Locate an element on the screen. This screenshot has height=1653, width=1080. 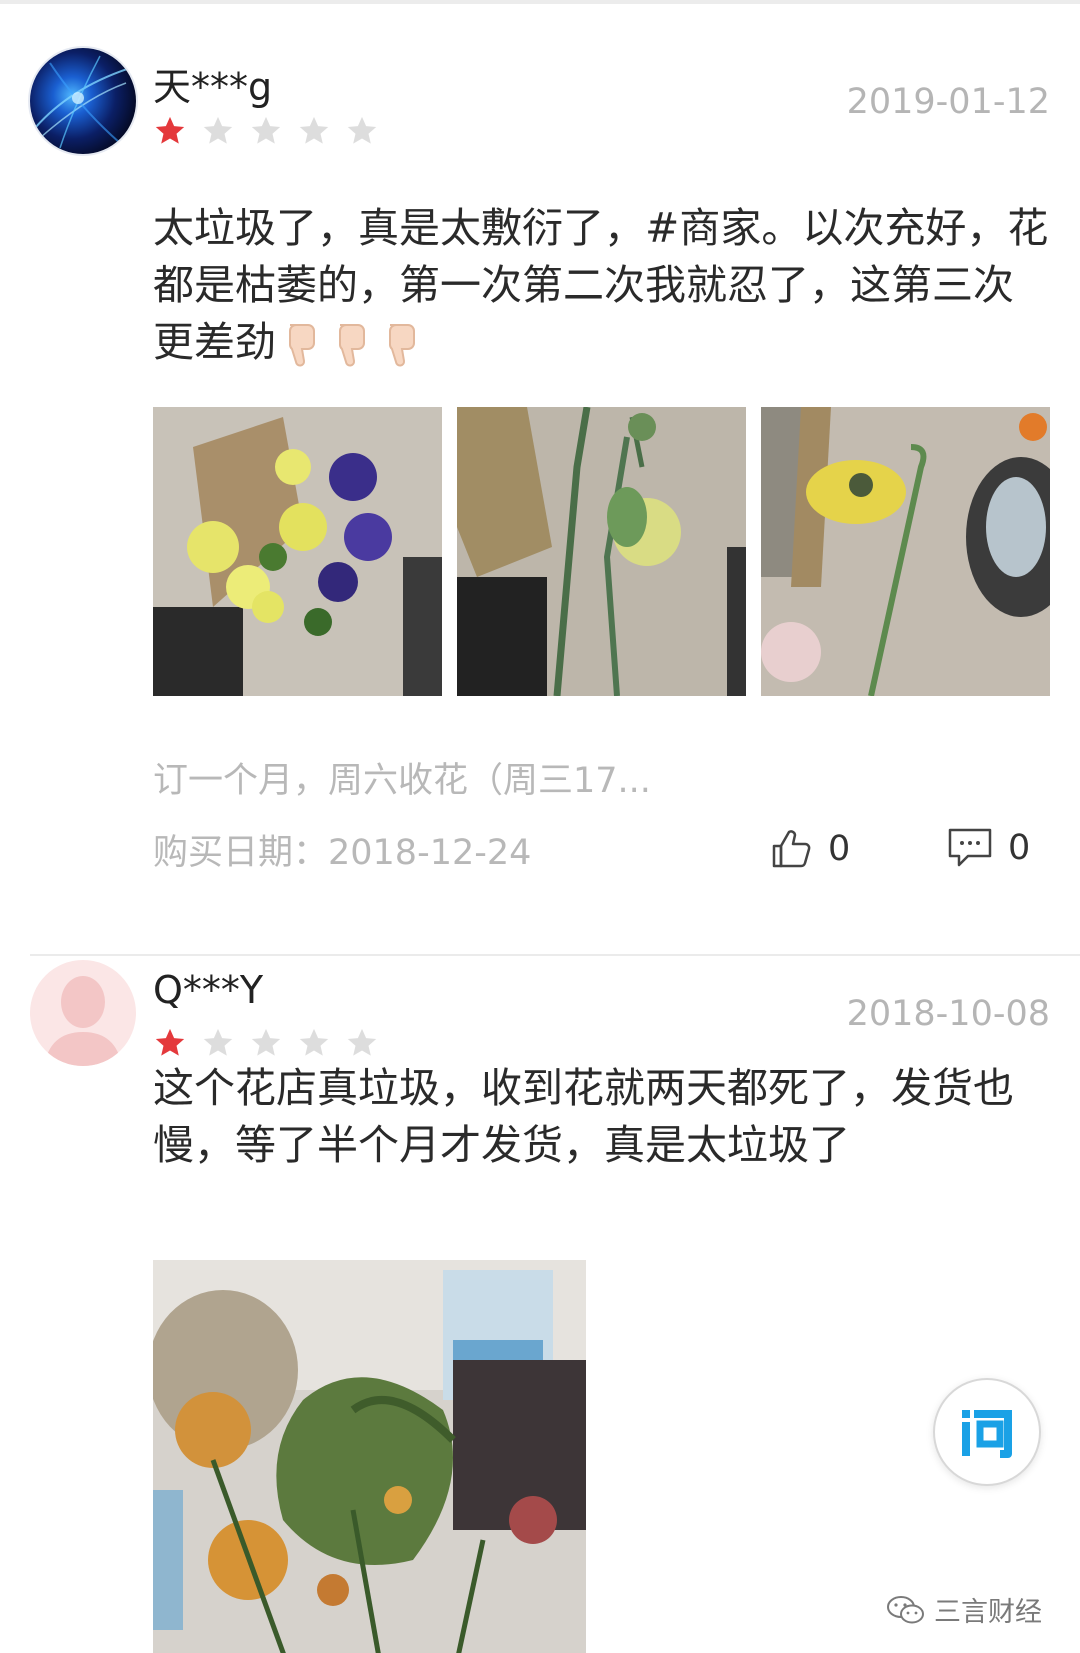
like-count: 0 is located at coordinates (839, 849).